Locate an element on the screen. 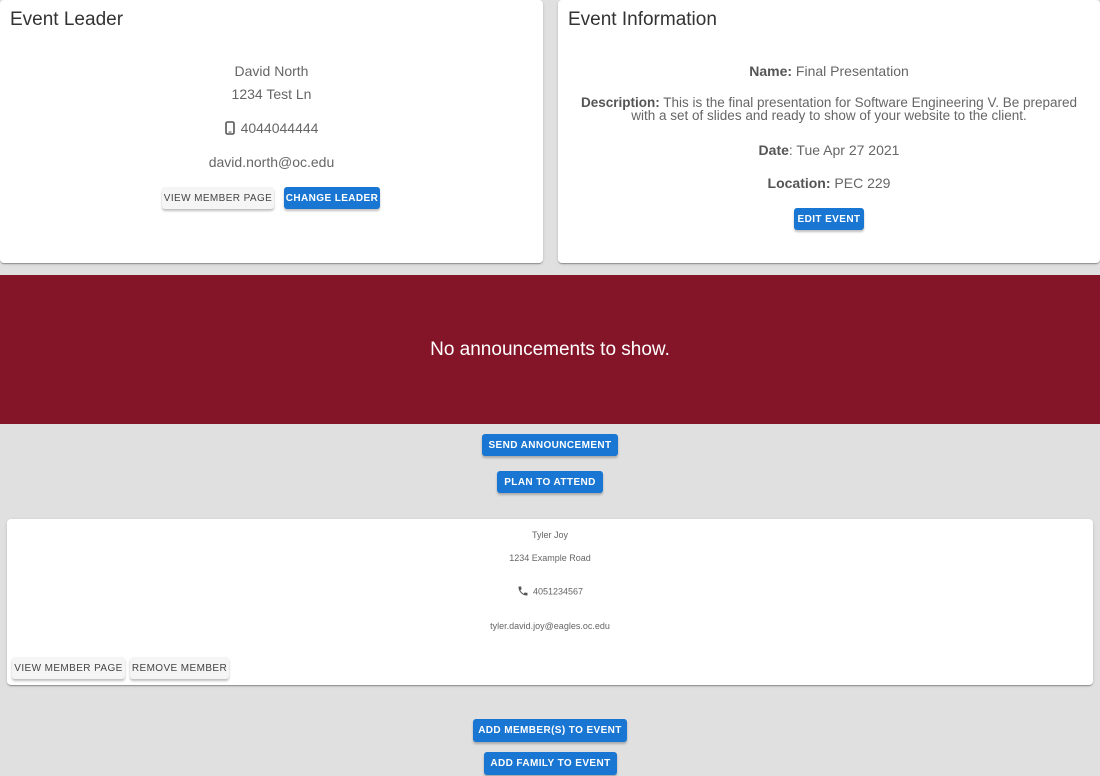 This screenshot has width=1100, height=776. remove-member-button: Remove Member is located at coordinates (179, 668).